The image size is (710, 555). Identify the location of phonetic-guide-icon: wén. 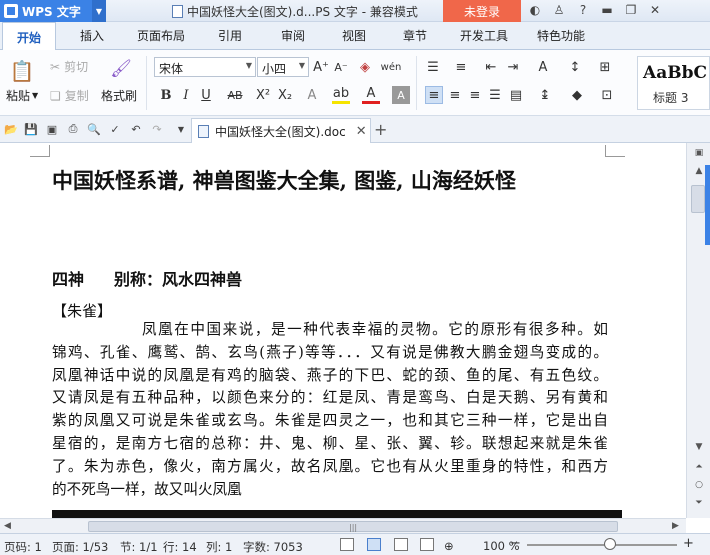
(391, 67).